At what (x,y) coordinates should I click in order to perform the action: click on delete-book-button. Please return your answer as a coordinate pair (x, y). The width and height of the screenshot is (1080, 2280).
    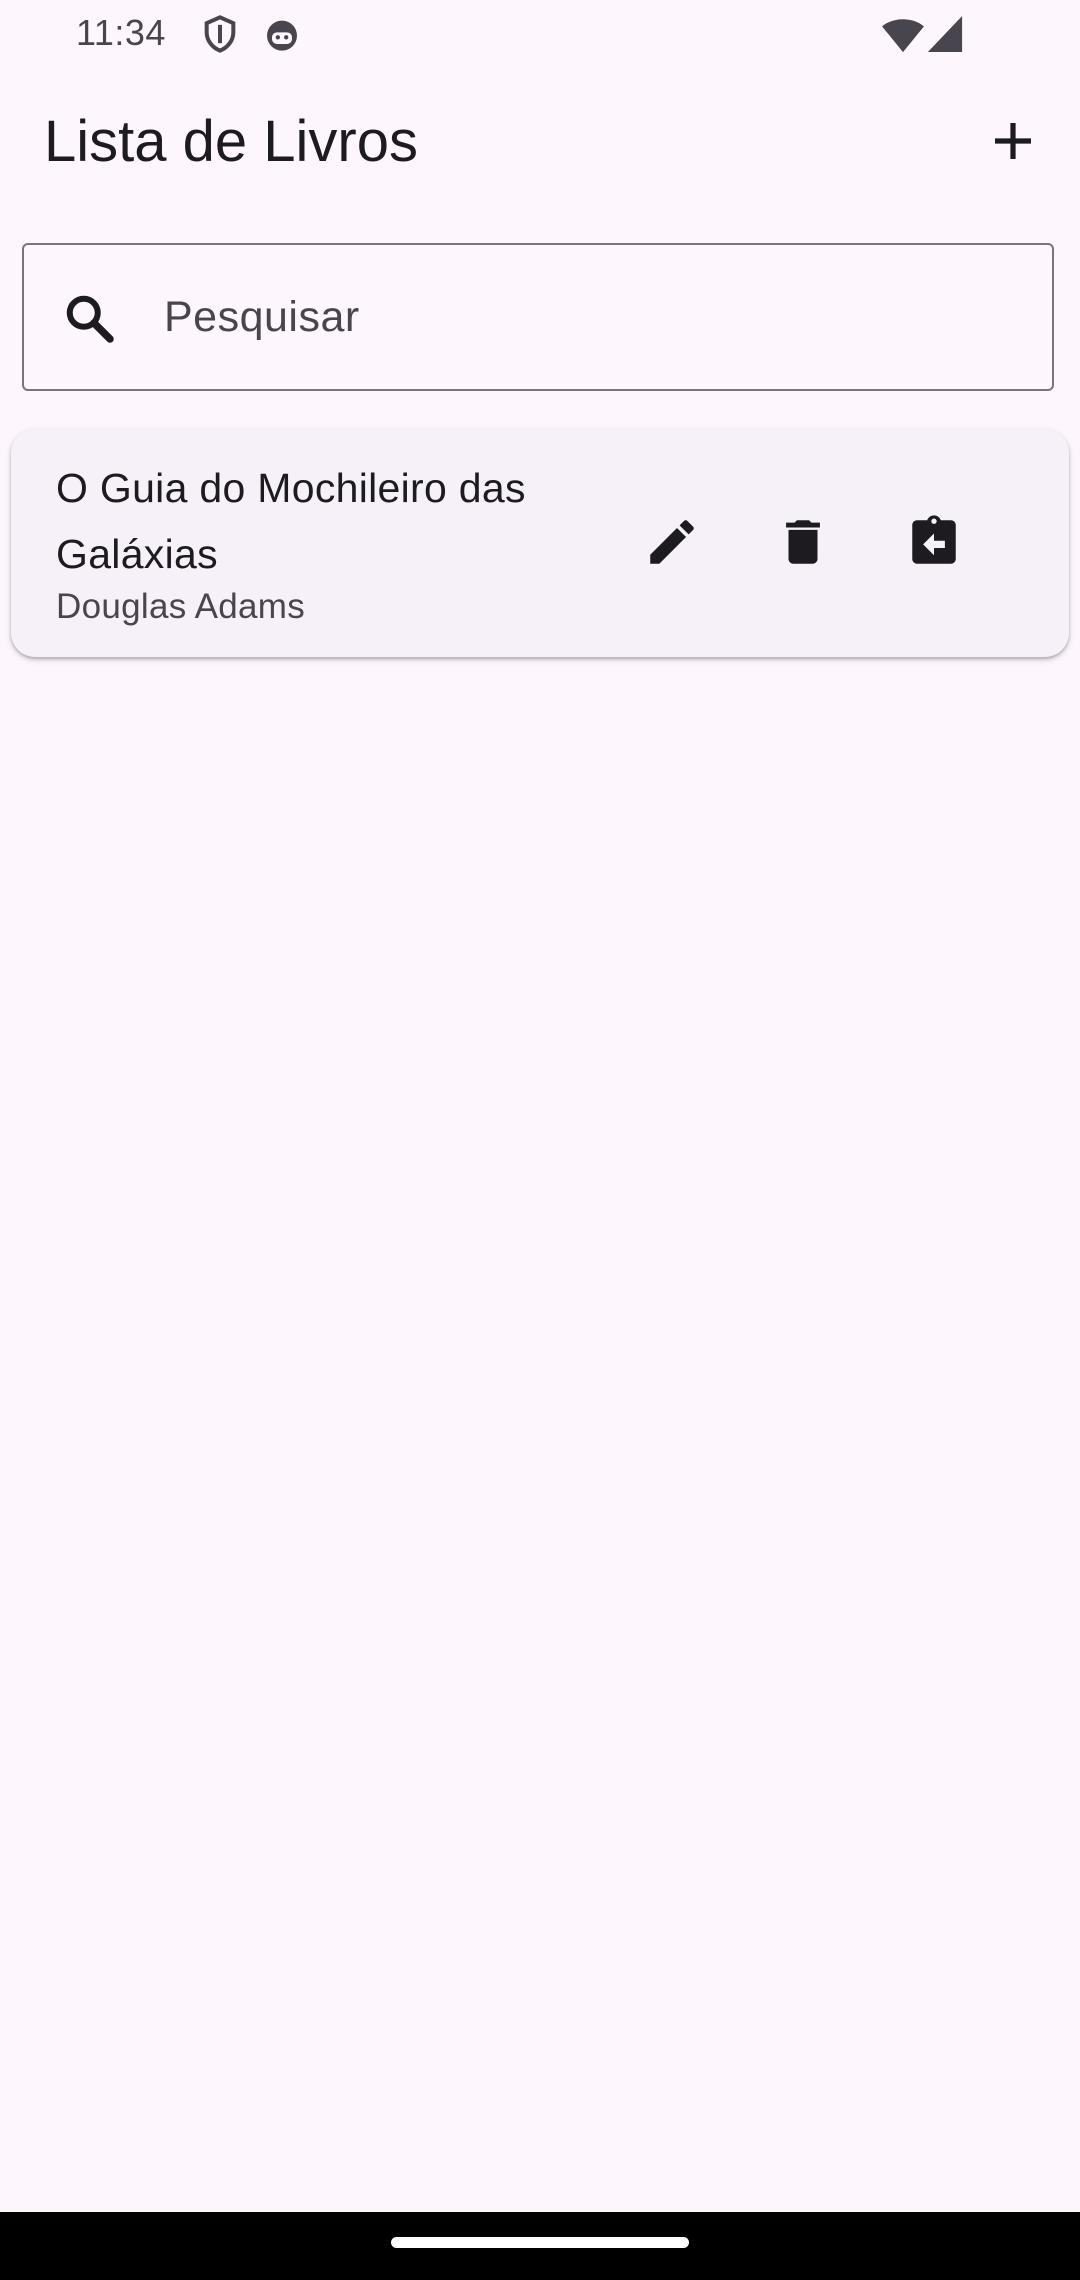
    Looking at the image, I should click on (803, 544).